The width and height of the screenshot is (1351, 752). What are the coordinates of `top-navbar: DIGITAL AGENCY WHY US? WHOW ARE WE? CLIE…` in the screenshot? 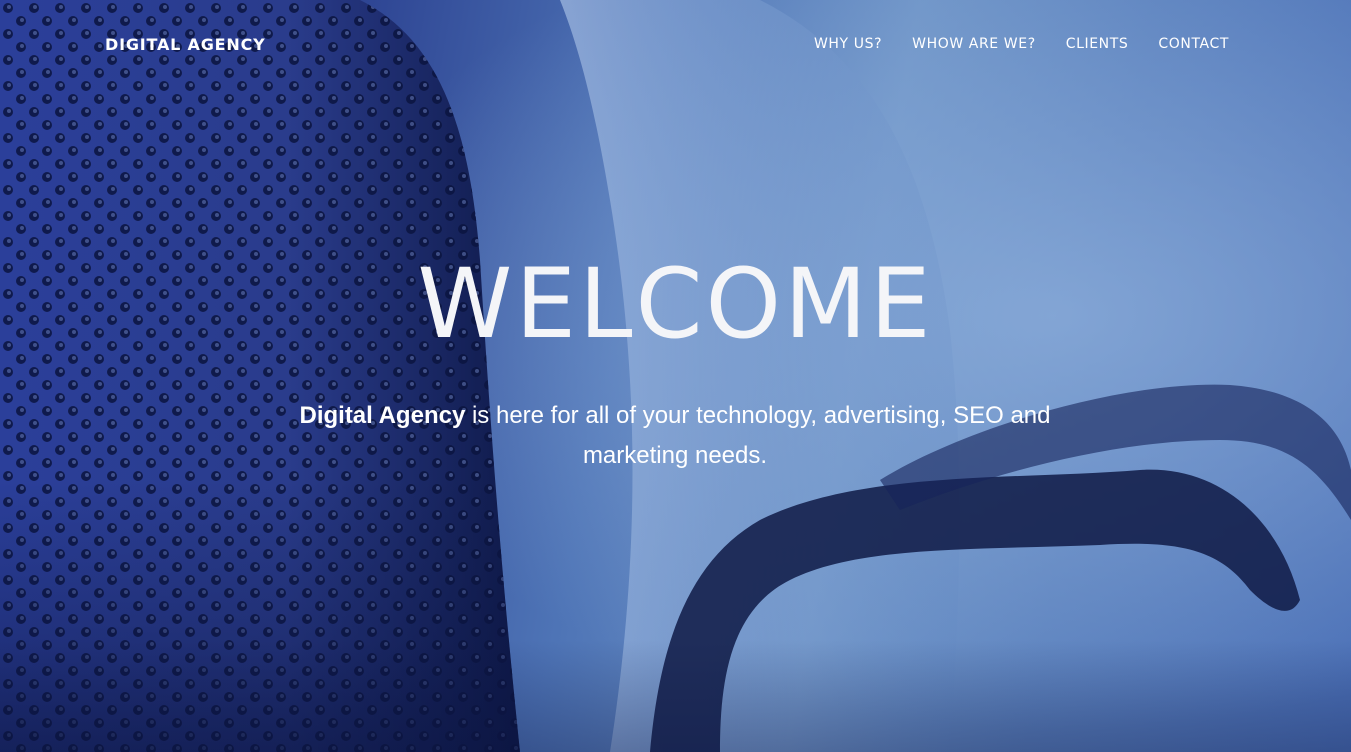 It's located at (675, 45).